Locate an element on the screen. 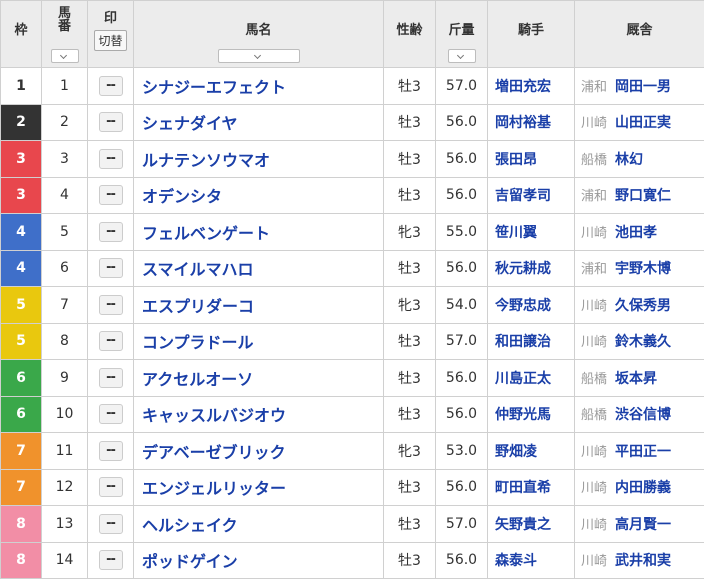 The height and width of the screenshot is (579, 704). stable-region: 浦和 is located at coordinates (594, 269).